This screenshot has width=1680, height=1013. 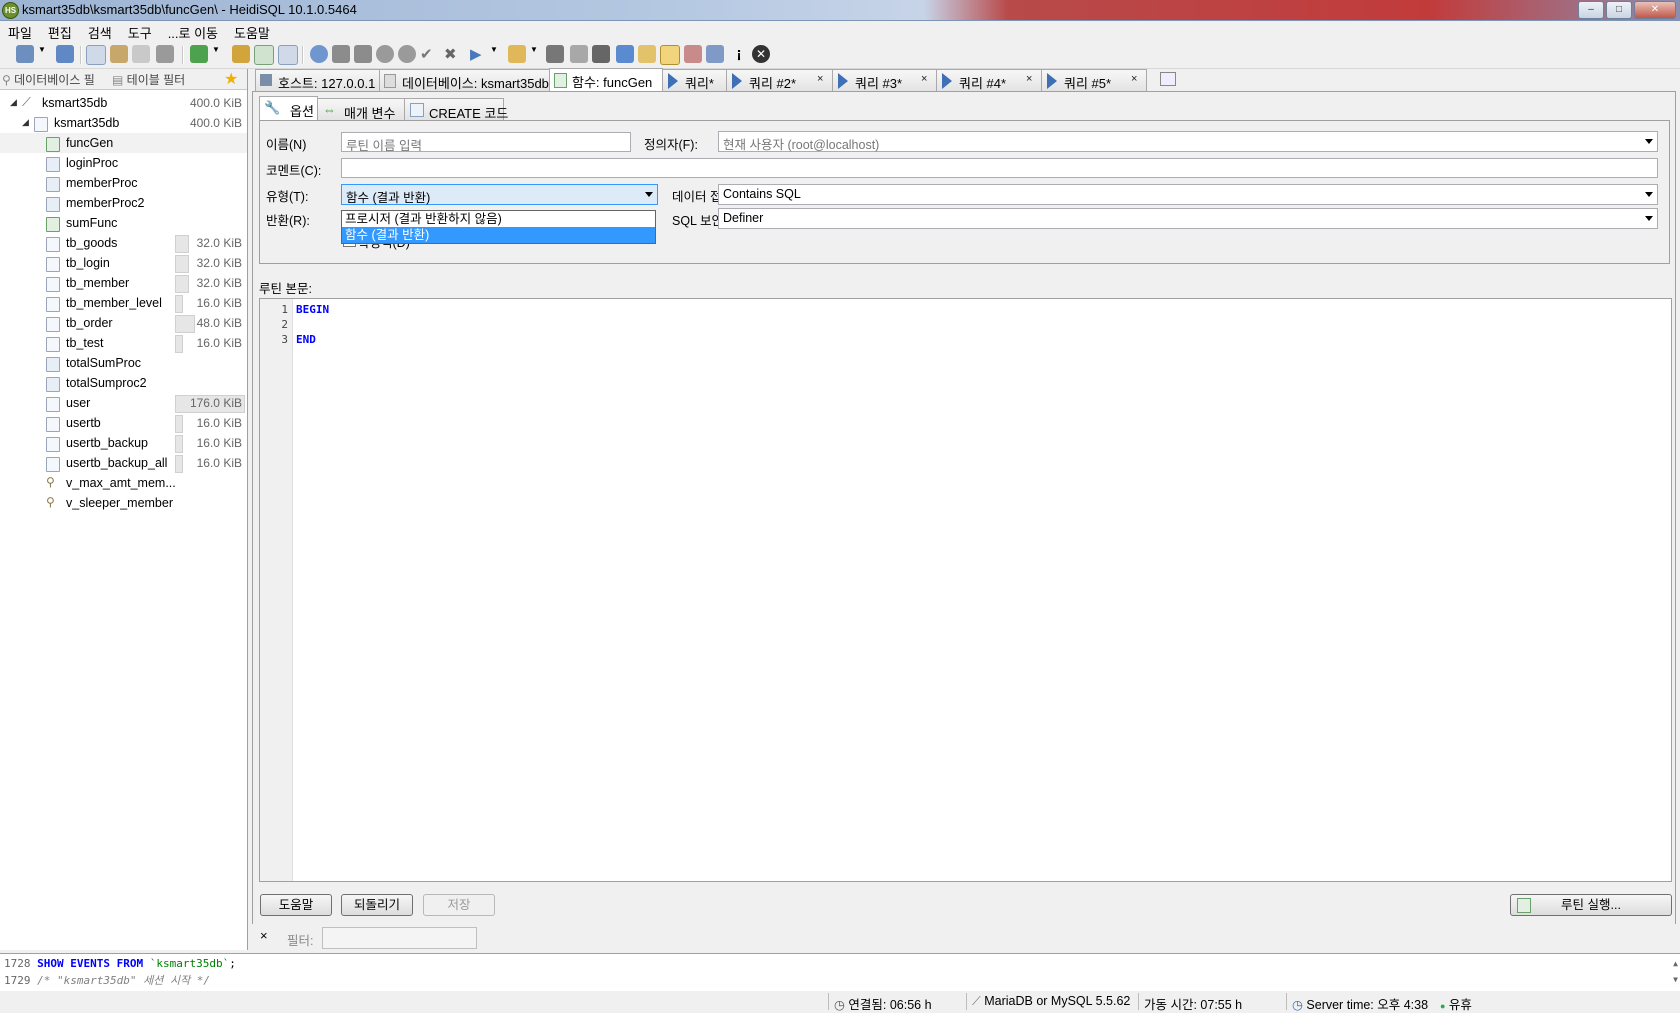 I want to click on tree-item-ksmart35db: ◢ ksmart35db 400.0 KiB, so click(x=123, y=123).